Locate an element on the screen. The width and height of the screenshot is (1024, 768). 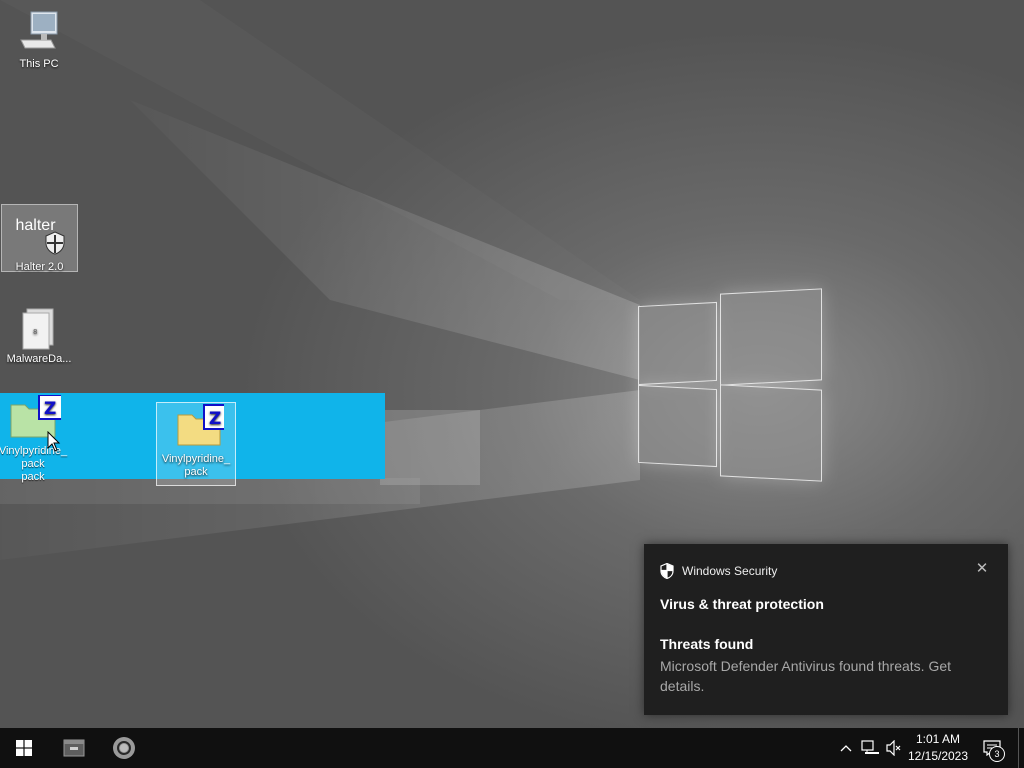
toast-app-name: Windows Security is located at coordinates (730, 571).